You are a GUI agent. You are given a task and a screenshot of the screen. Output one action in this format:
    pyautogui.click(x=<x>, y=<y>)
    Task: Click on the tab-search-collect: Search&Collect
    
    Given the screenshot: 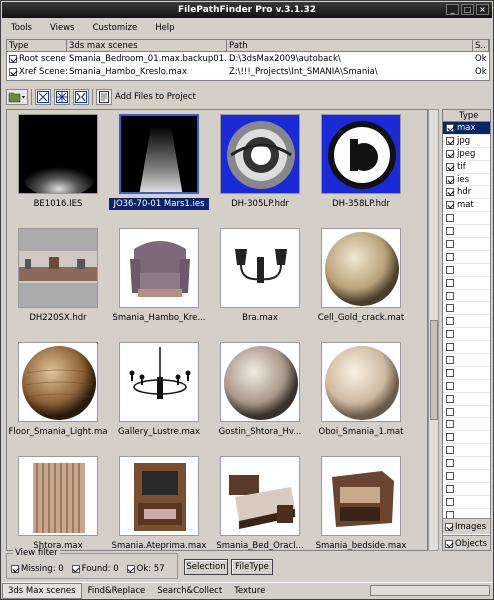 What is the action you would take?
    pyautogui.click(x=189, y=591)
    